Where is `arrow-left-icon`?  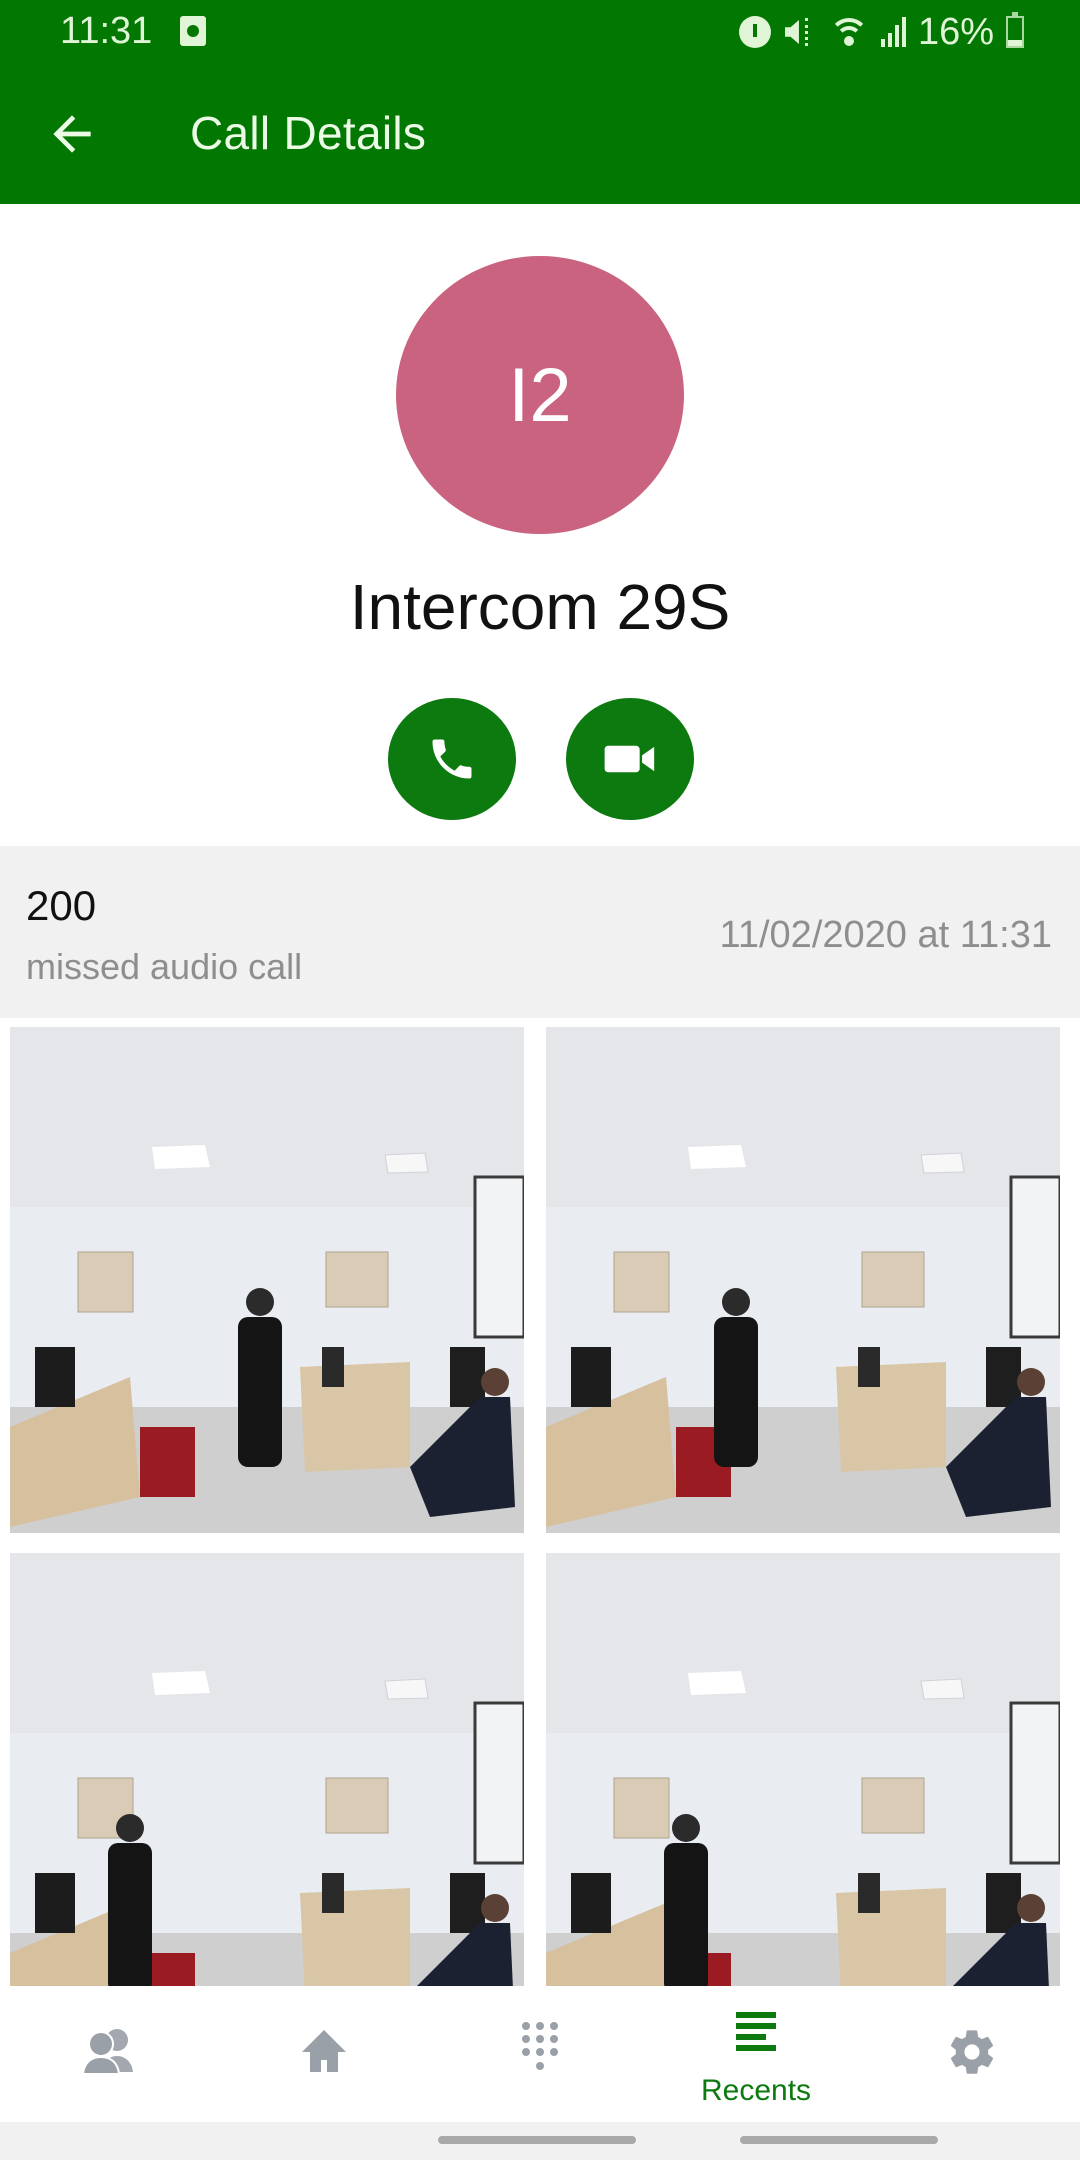 arrow-left-icon is located at coordinates (72, 134).